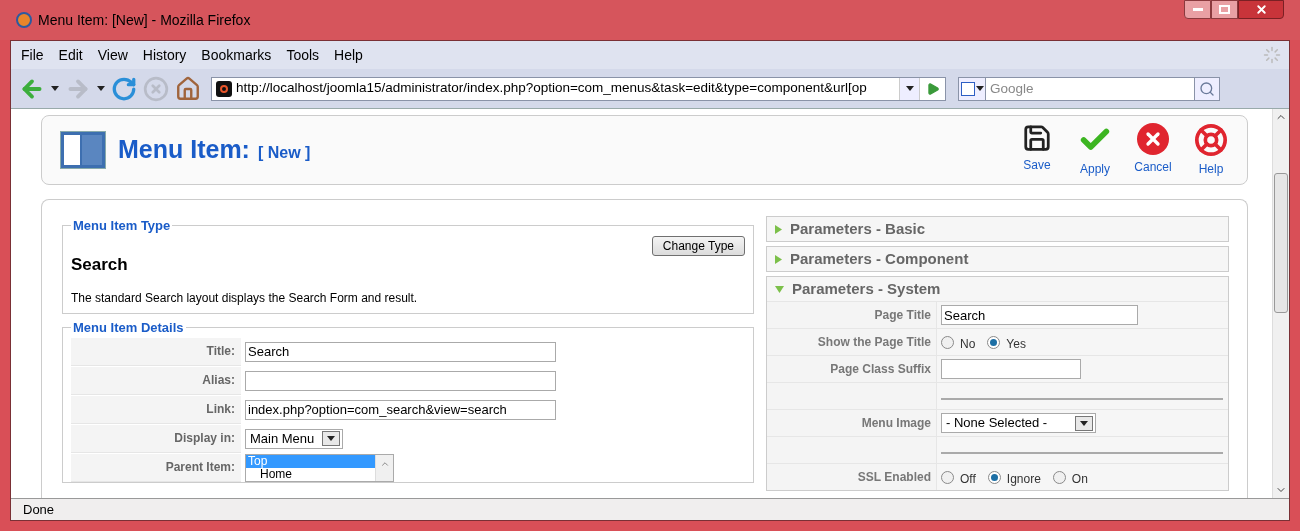 The height and width of the screenshot is (531, 1300). Describe the element at coordinates (1090, 88) in the screenshot. I see `web-search-input: Google` at that location.